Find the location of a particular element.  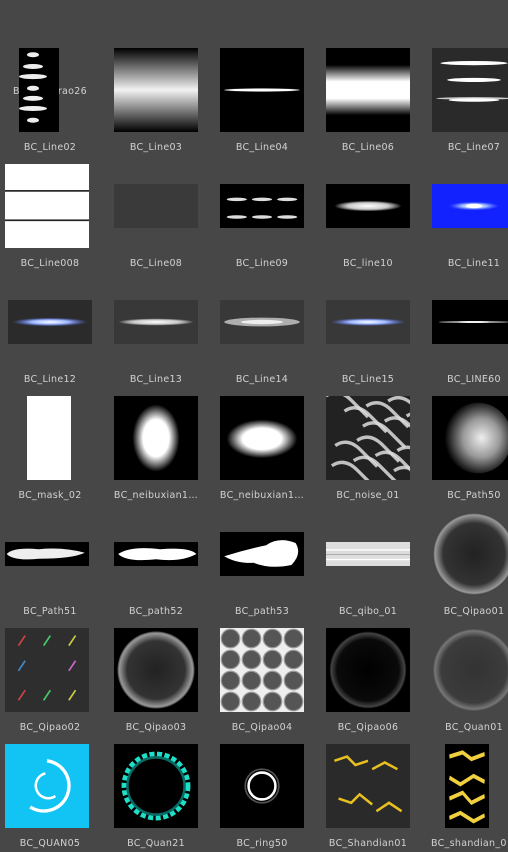

smoke-blob-thumbnail is located at coordinates (262, 554).